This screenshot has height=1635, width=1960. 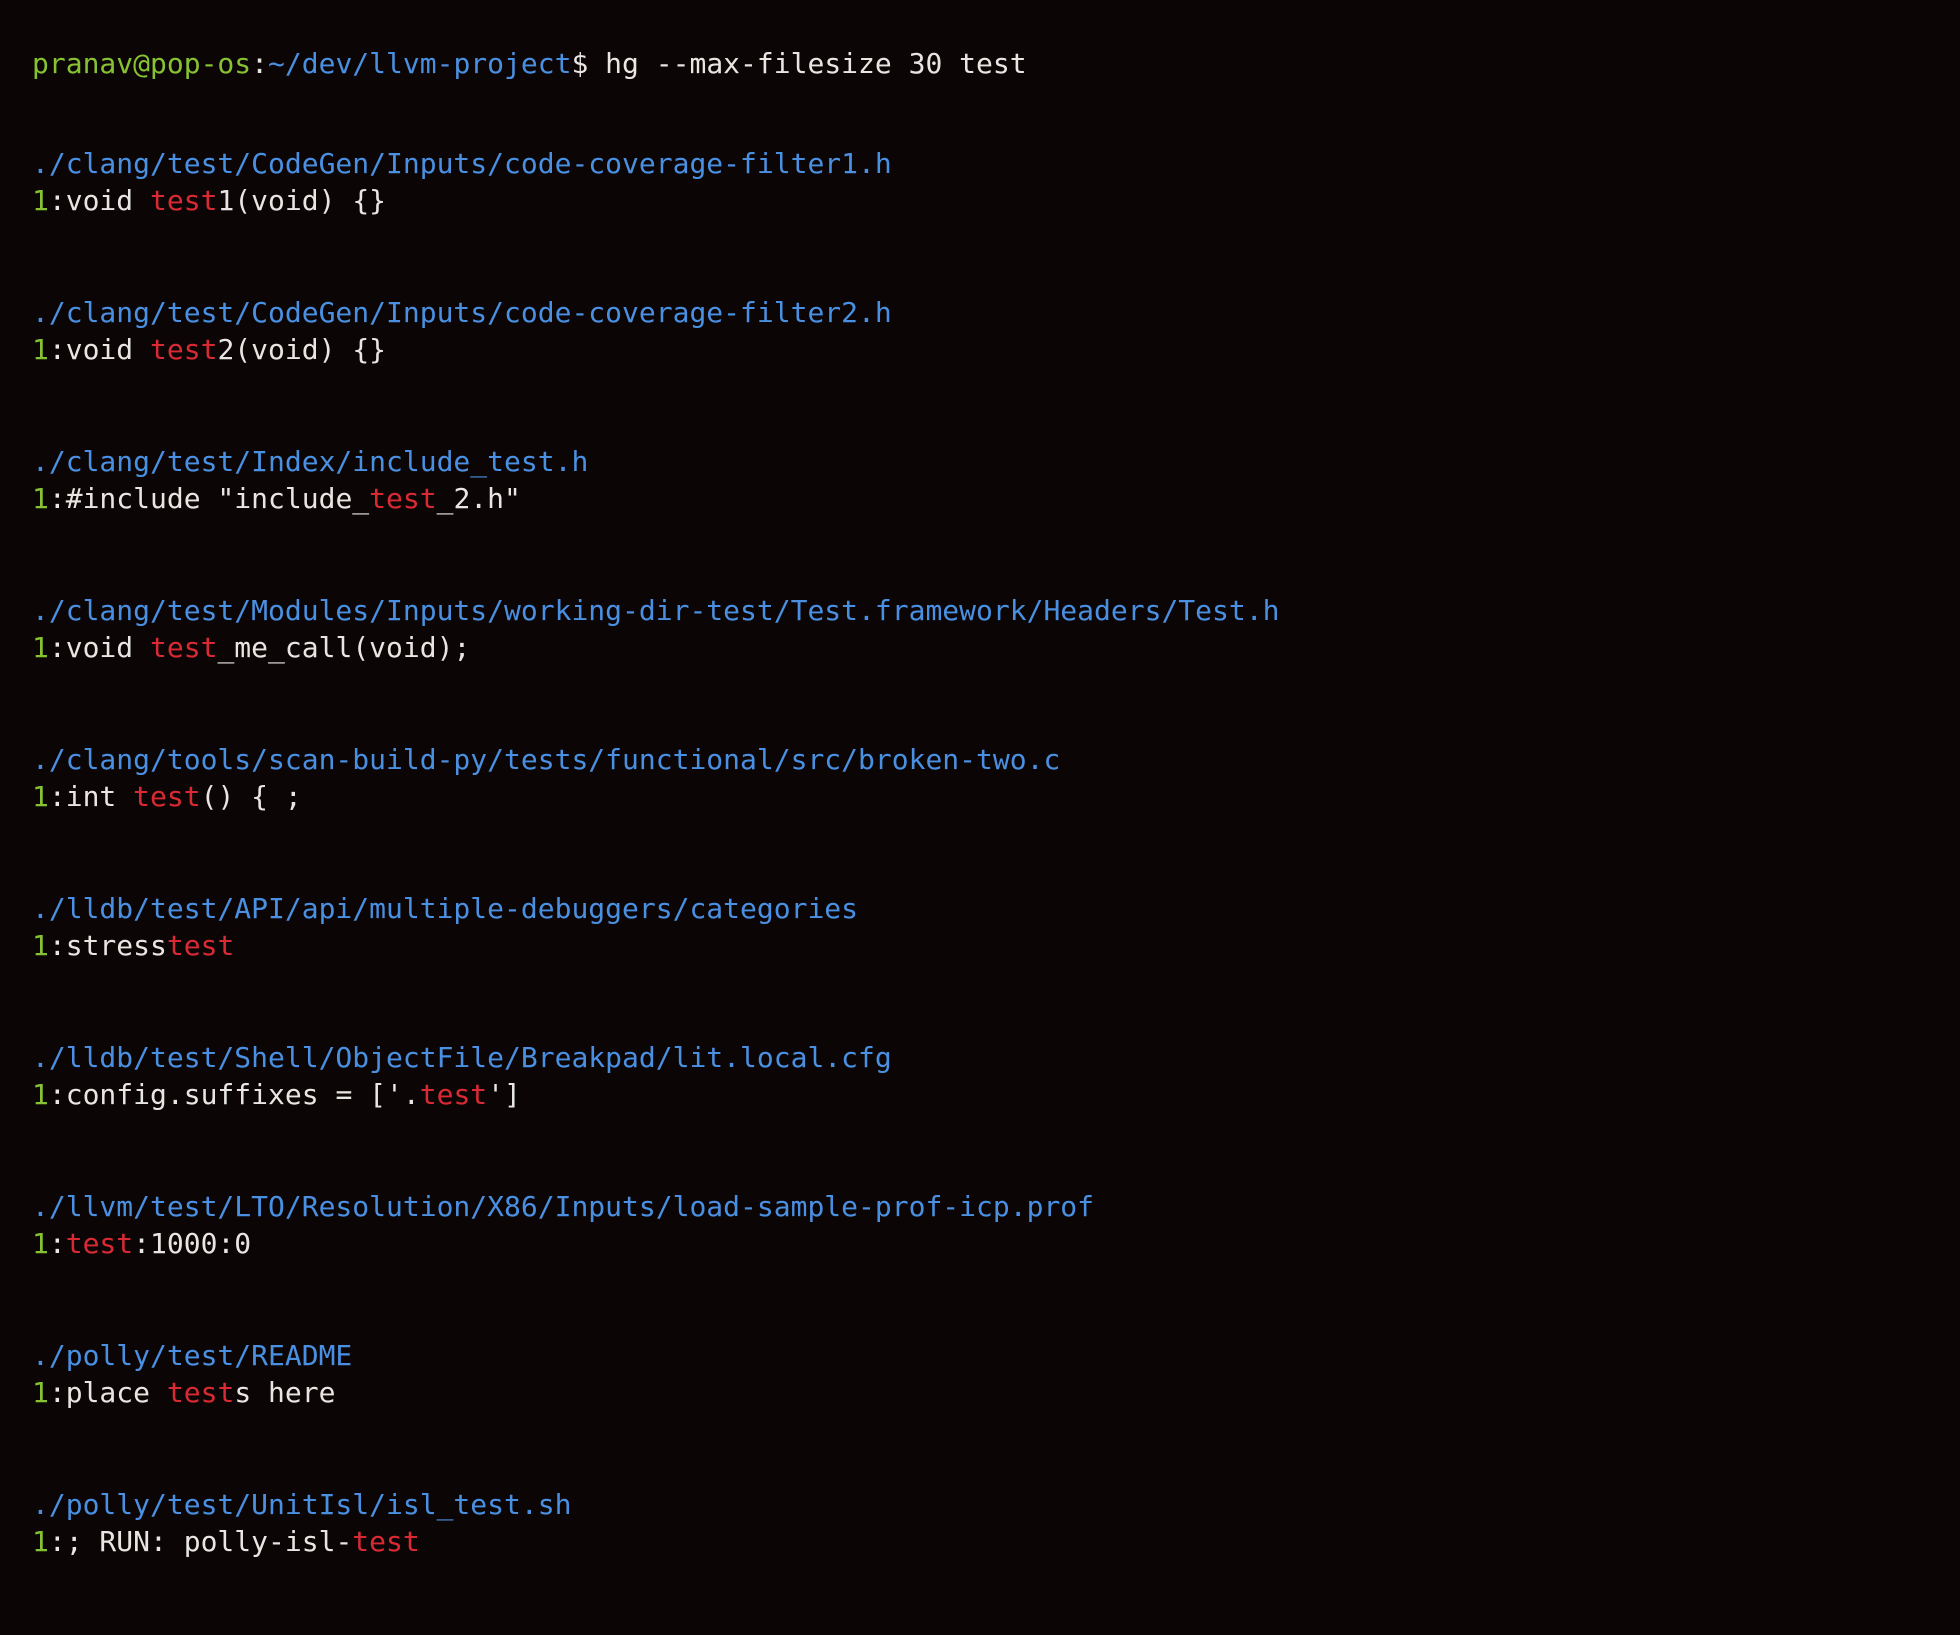 What do you see at coordinates (344, 647) in the screenshot?
I see `result-text-after: _me_call(void);` at bounding box center [344, 647].